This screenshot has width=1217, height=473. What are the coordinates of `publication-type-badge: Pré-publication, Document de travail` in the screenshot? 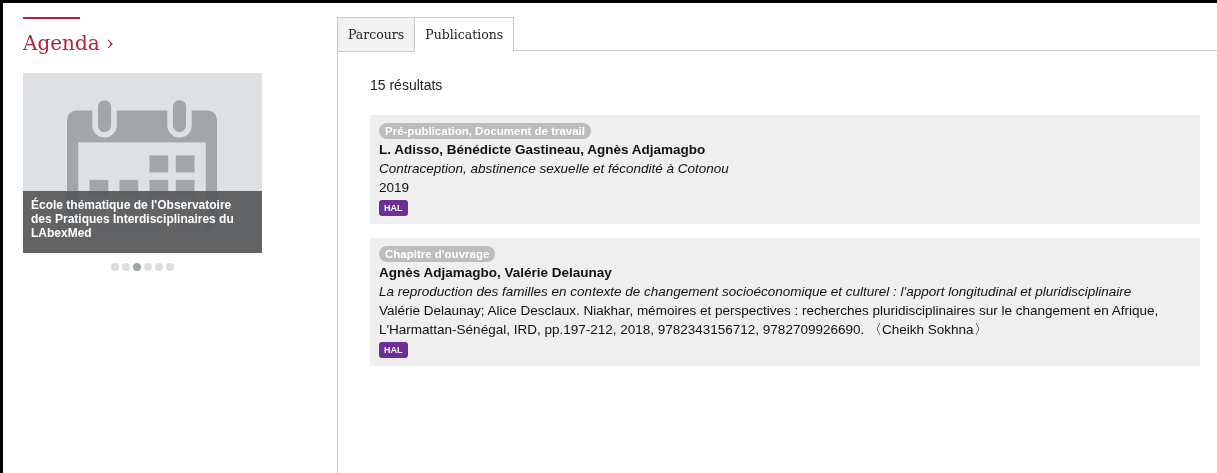 It's located at (485, 131).